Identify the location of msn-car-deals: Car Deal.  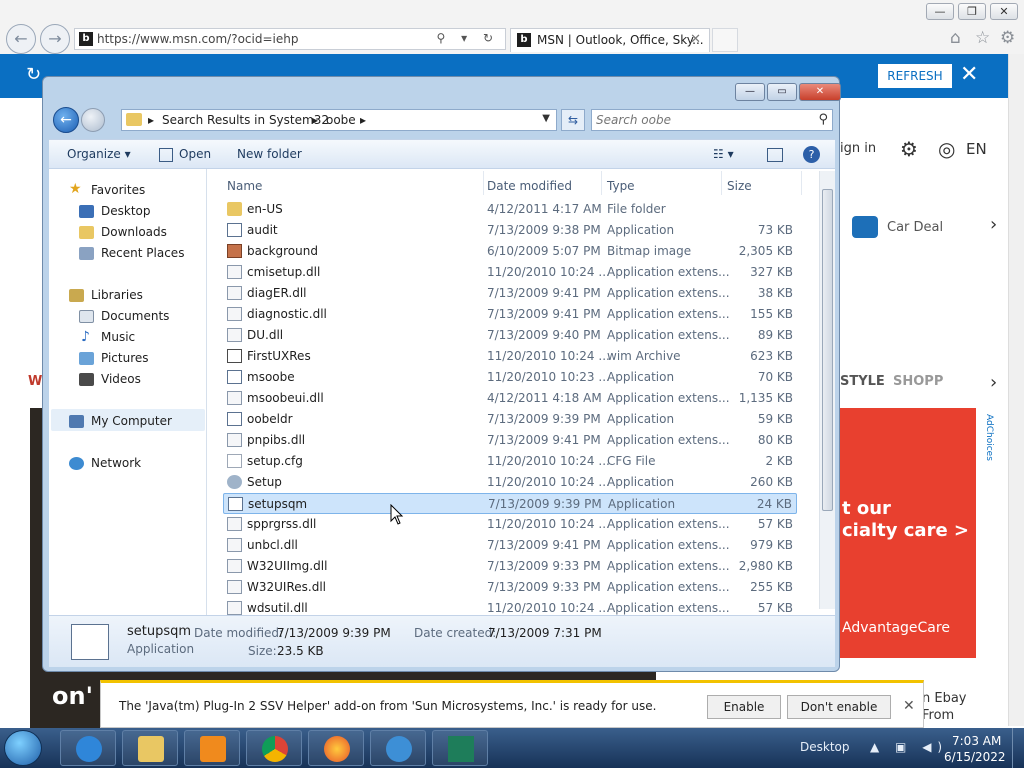
(915, 227).